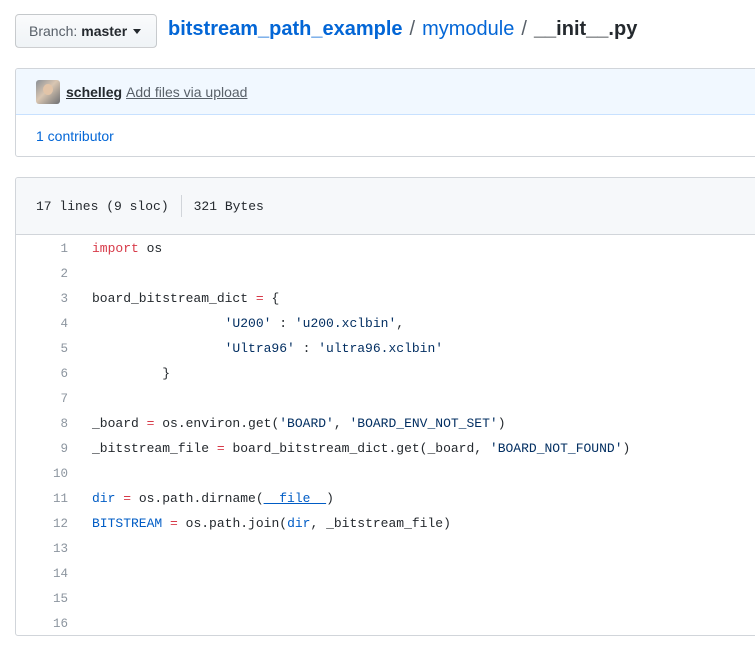 The height and width of the screenshot is (651, 755). What do you see at coordinates (385, 598) in the screenshot?
I see `code-line: 15` at bounding box center [385, 598].